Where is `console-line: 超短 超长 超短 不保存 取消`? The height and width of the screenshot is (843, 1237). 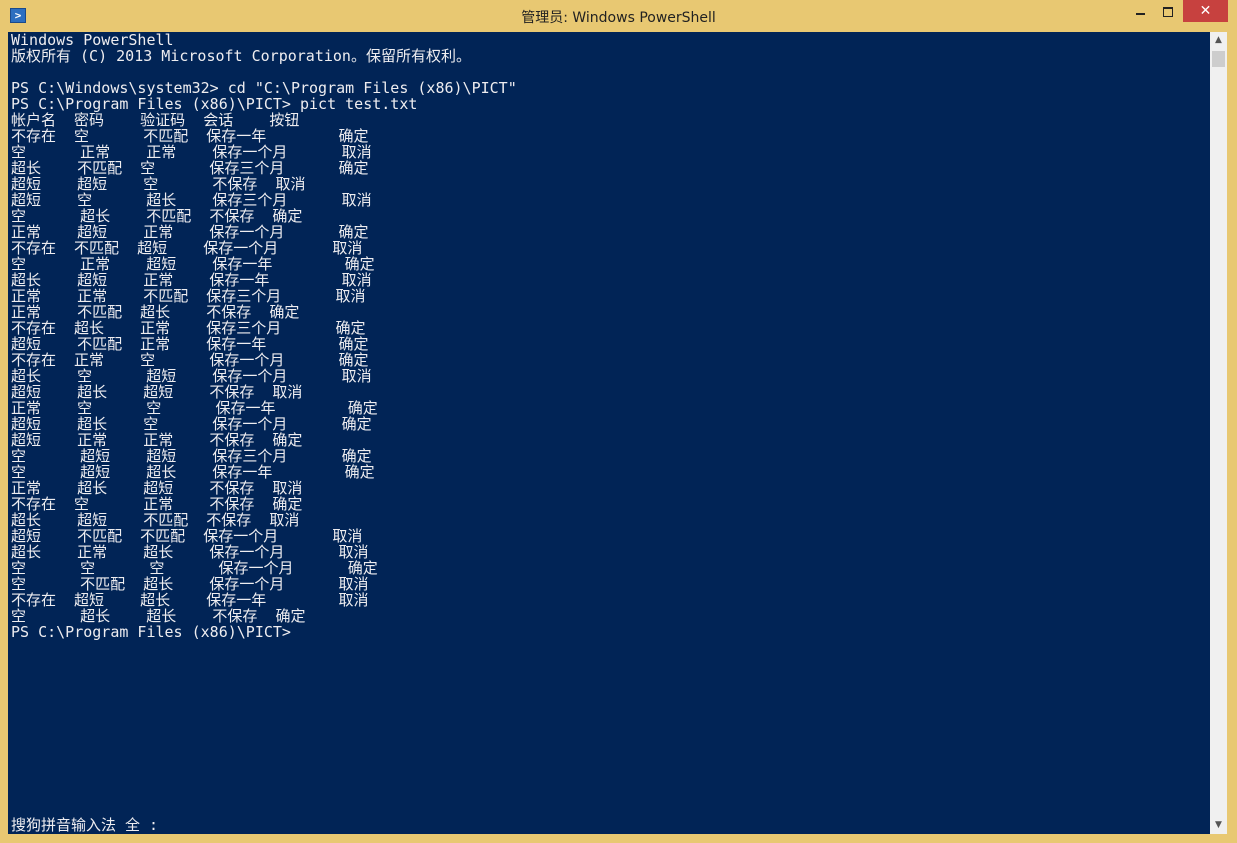
console-line: 超短 超长 超短 不保存 取消 is located at coordinates (157, 392).